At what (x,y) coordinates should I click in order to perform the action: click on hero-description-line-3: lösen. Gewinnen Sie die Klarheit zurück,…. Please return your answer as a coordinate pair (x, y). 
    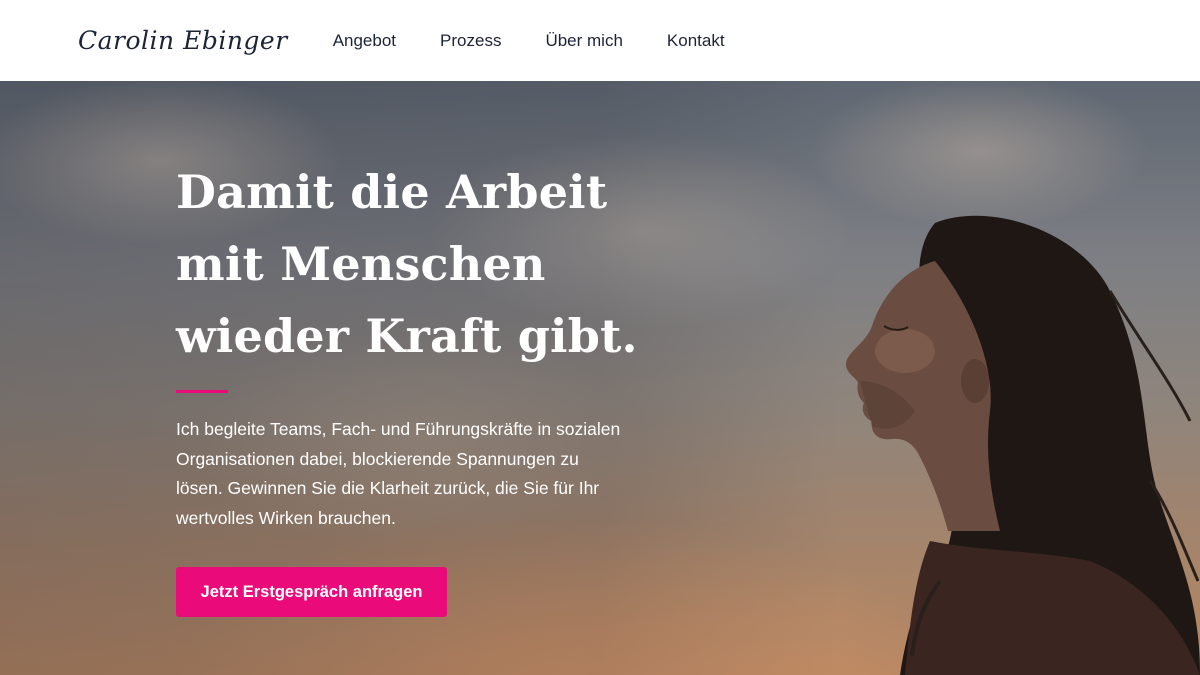
    Looking at the image, I should click on (388, 488).